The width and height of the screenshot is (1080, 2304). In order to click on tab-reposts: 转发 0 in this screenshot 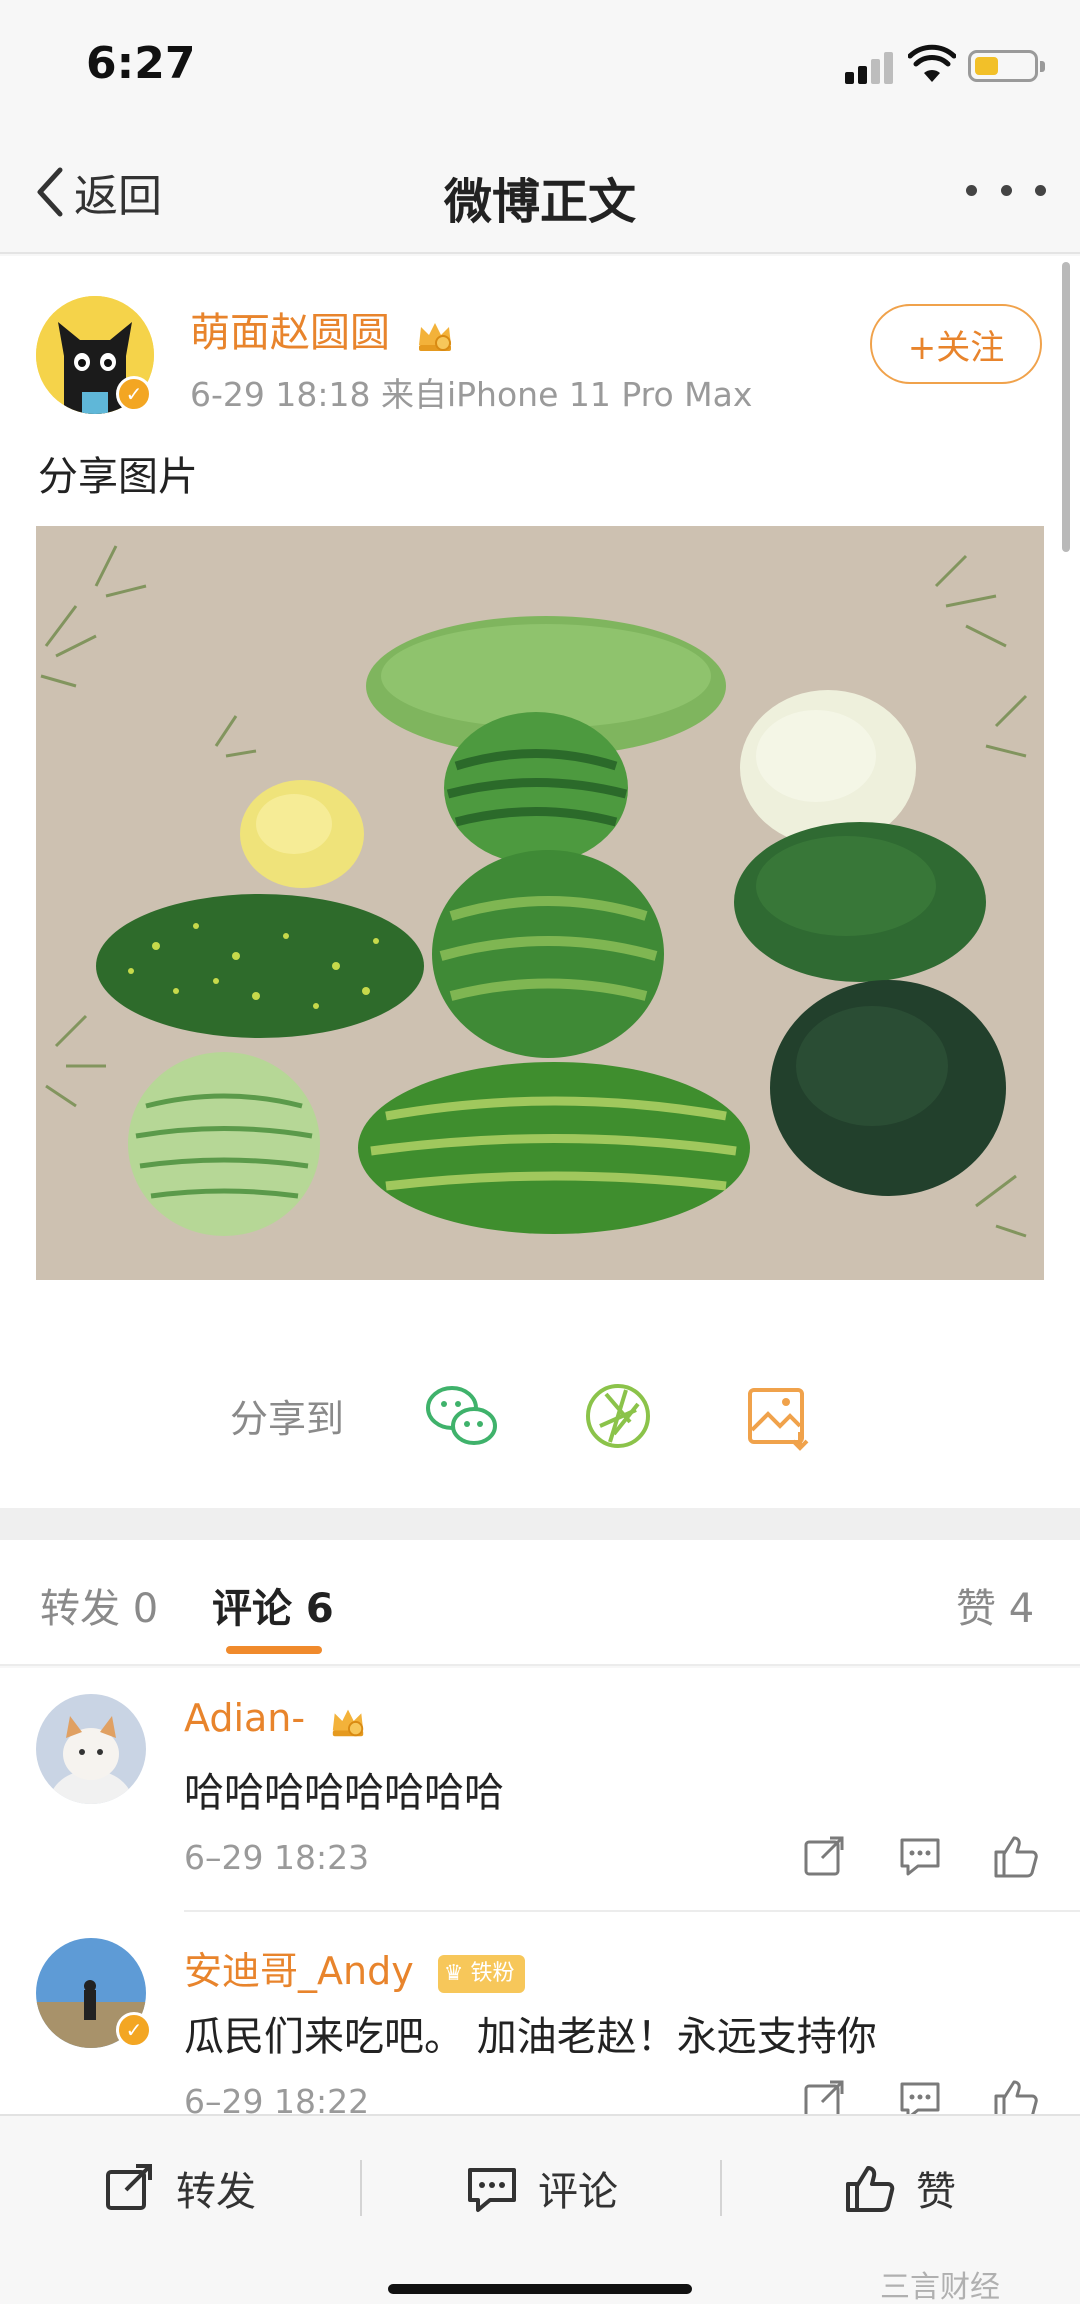, I will do `click(99, 1605)`.